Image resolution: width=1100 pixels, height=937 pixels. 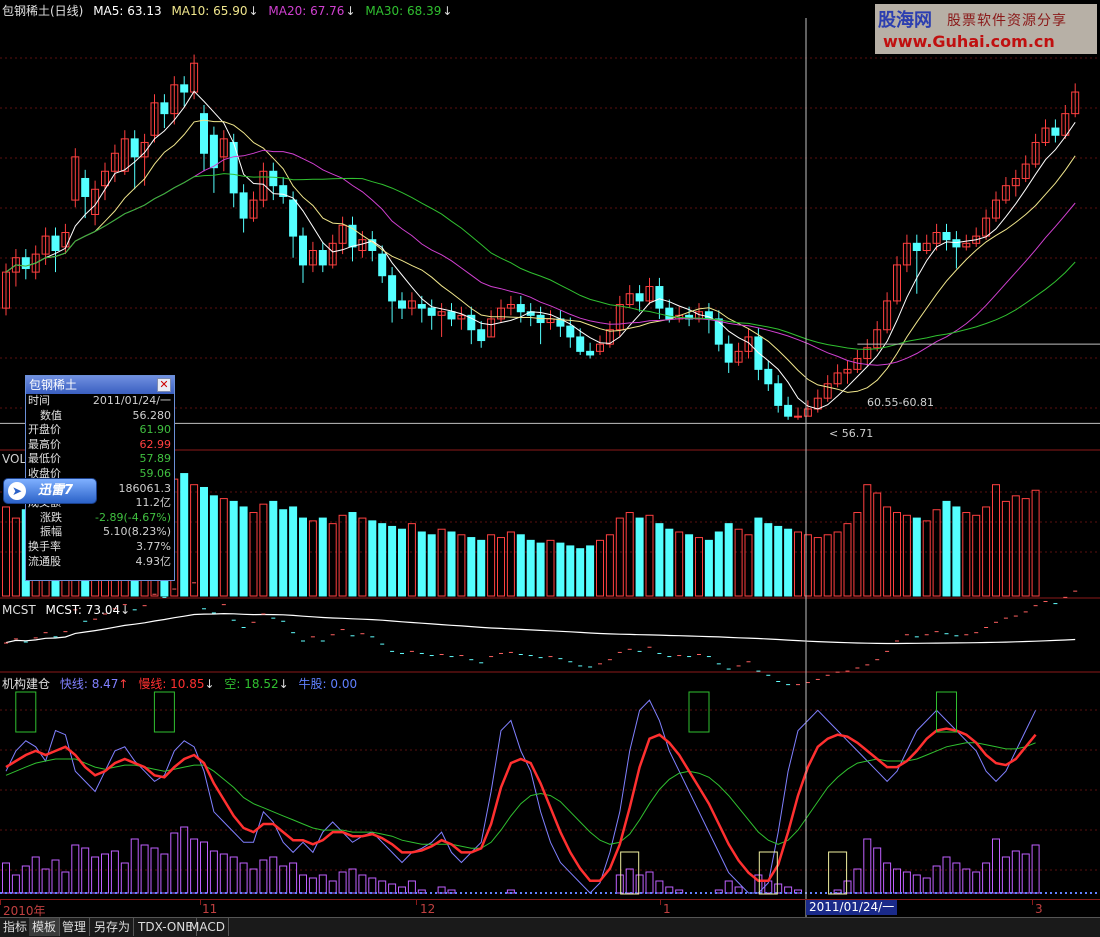 What do you see at coordinates (75, 927) in the screenshot?
I see `toolbar-btn-manage: 管理` at bounding box center [75, 927].